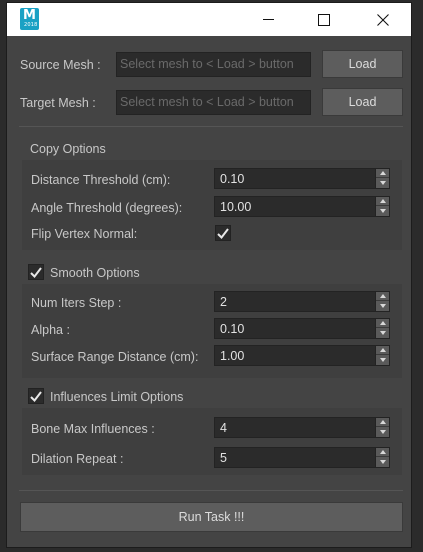 The width and height of the screenshot is (423, 552). I want to click on title-bar: M 2018, so click(209, 19).